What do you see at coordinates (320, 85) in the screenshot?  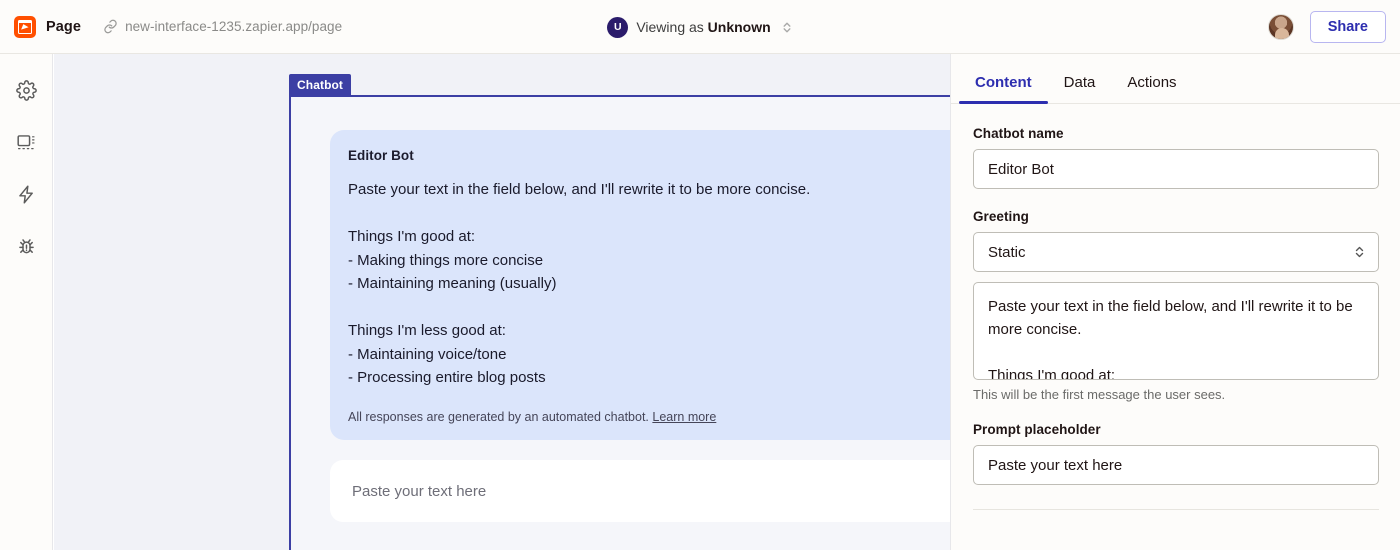 I see `widget-tag-badge: Chatbot` at bounding box center [320, 85].